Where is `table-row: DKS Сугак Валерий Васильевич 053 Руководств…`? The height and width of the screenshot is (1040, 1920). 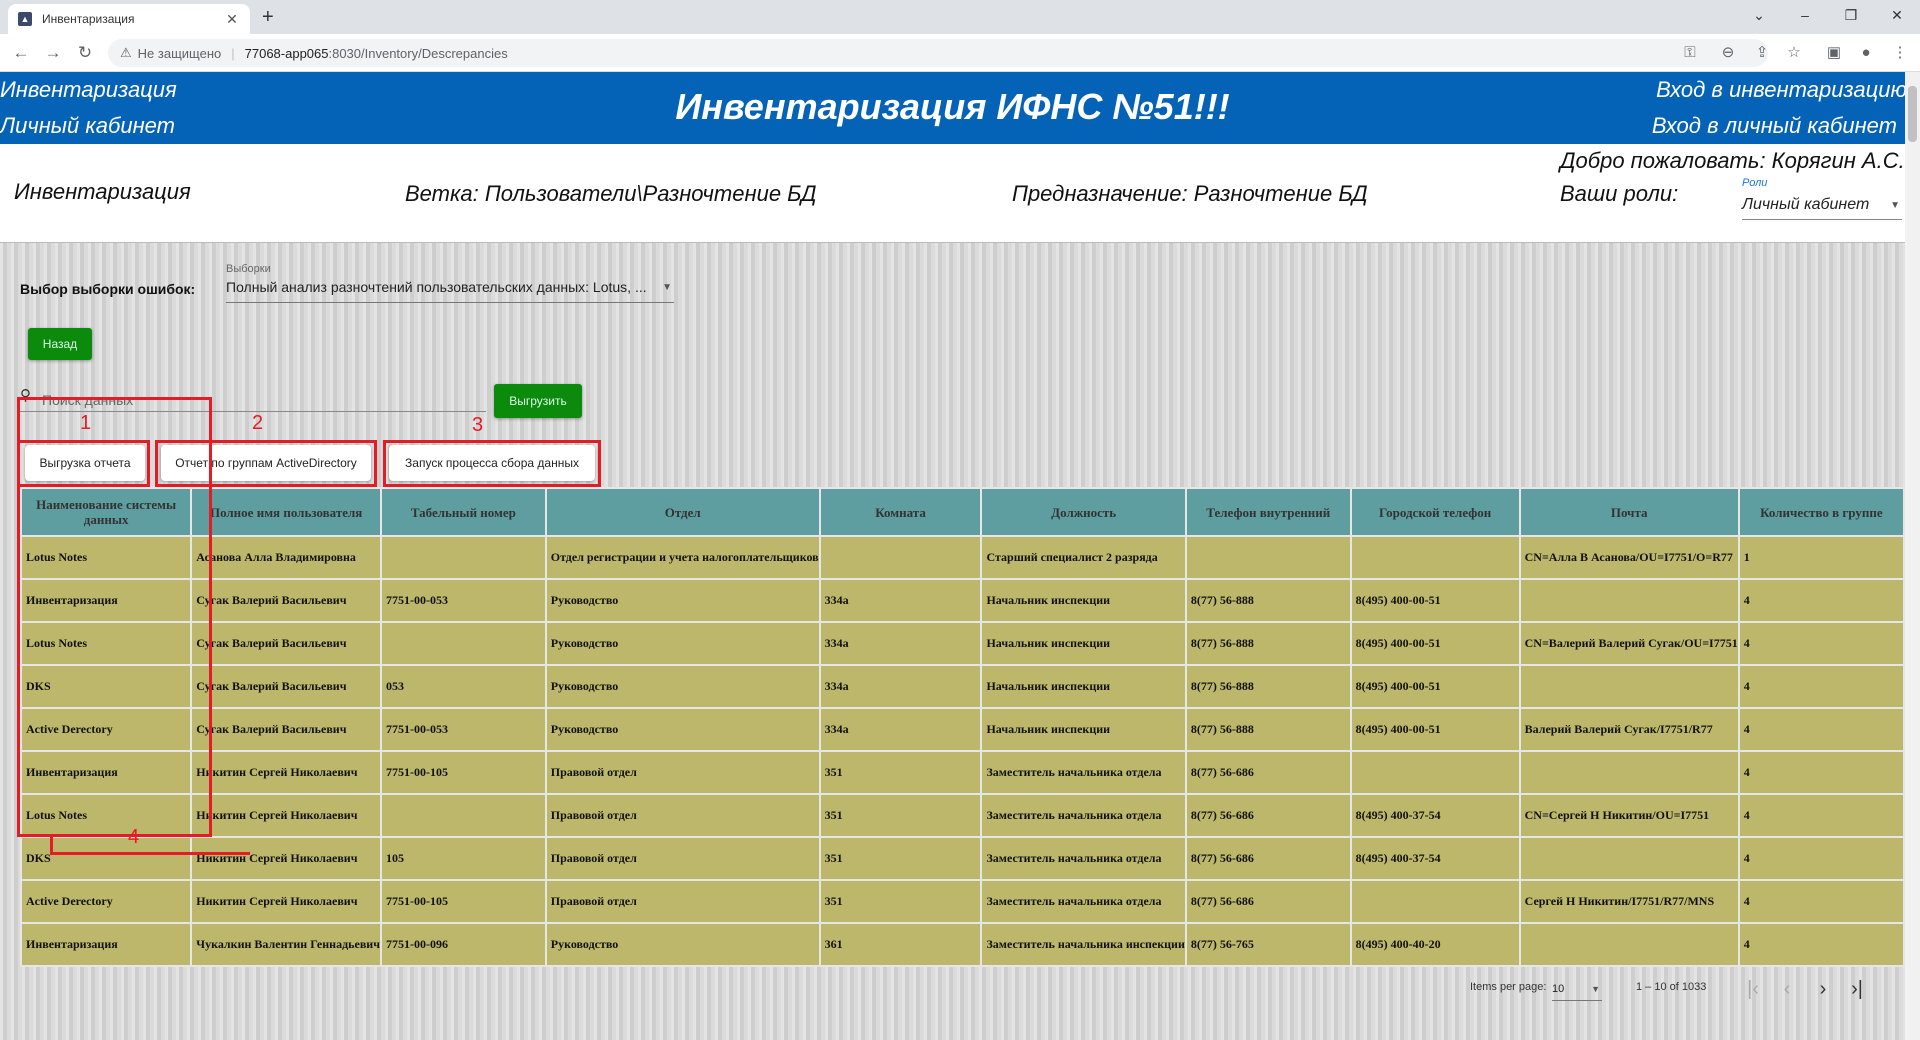
table-row: DKS Сугак Валерий Васильевич 053 Руководств… is located at coordinates (962, 686).